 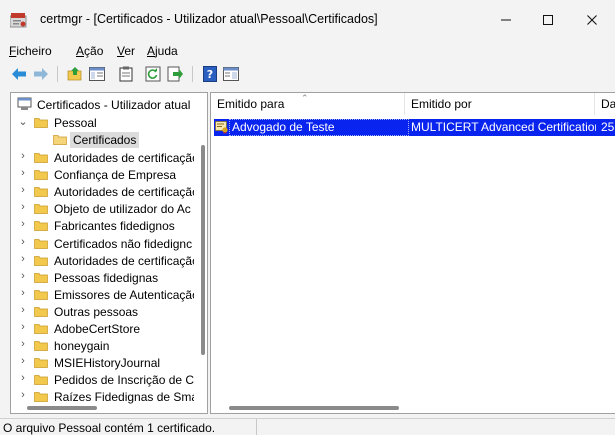 What do you see at coordinates (89, 51) in the screenshot?
I see `menu-acao: Ação` at bounding box center [89, 51].